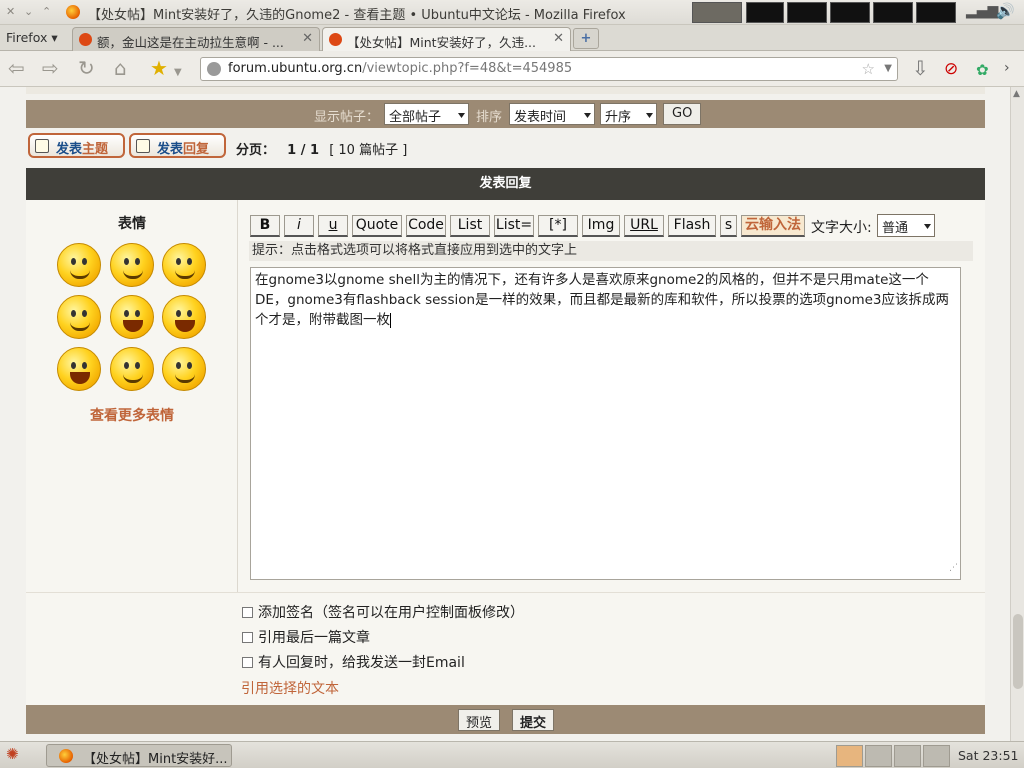  I want to click on thumbs-up-emoticon-icon, so click(132, 369).